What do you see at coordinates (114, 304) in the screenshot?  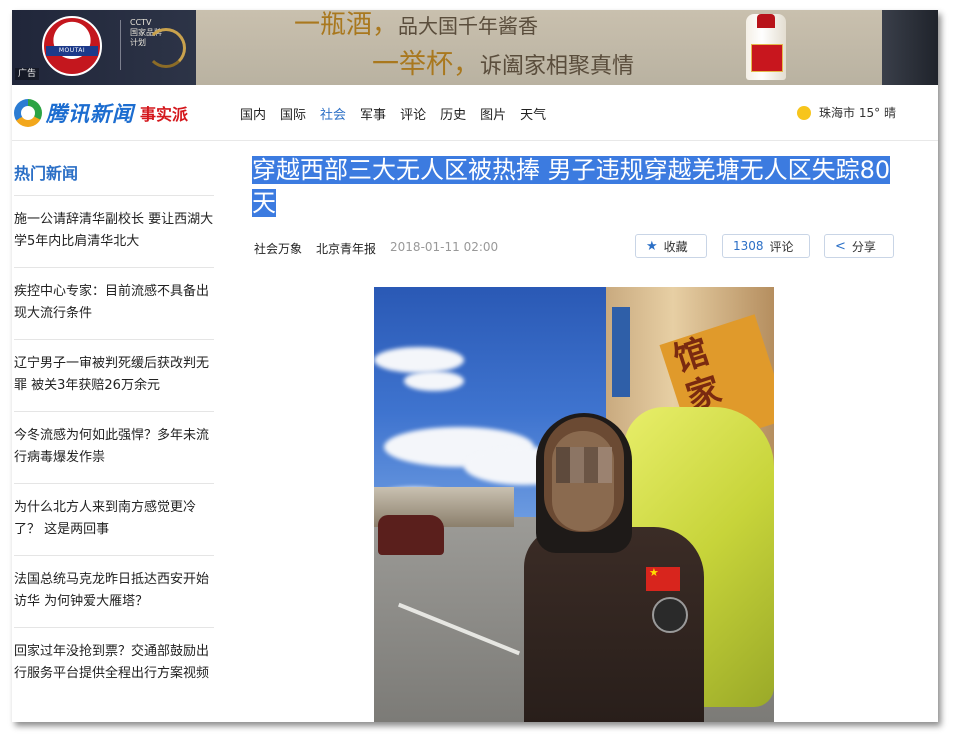 I see `hot-news-item: 疾控中心专家：目前流感不具备出现大流行条件` at bounding box center [114, 304].